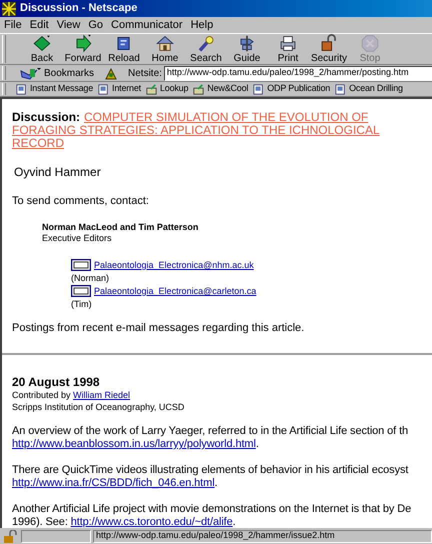 The image size is (432, 544). What do you see at coordinates (99, 407) in the screenshot?
I see `affiliation: Scripps Institution of Oceanography, UCSD` at bounding box center [99, 407].